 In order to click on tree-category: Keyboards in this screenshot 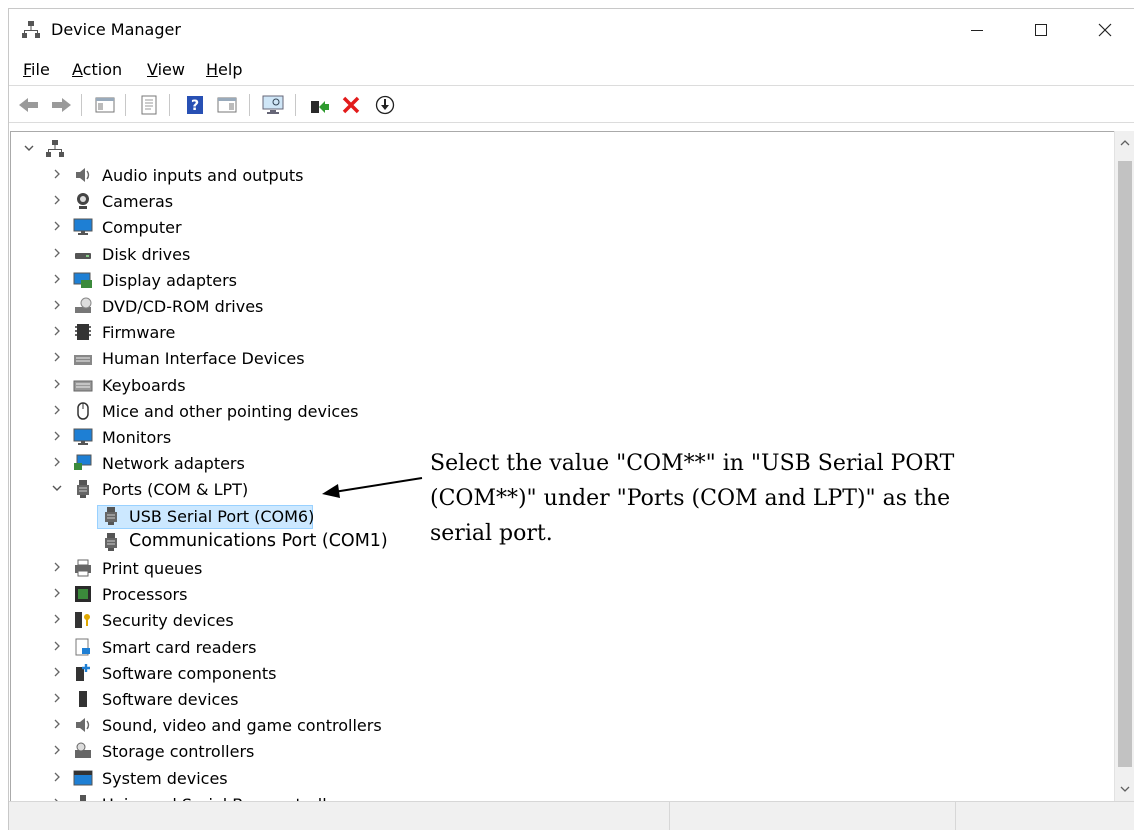, I will do `click(561, 385)`.